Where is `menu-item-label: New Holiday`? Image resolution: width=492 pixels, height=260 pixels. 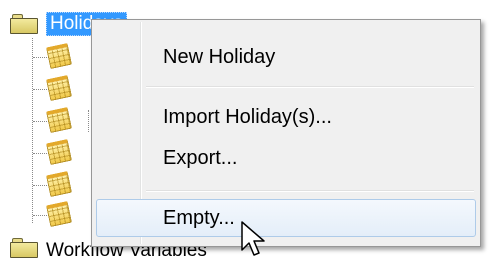
menu-item-label: New Holiday is located at coordinates (219, 56).